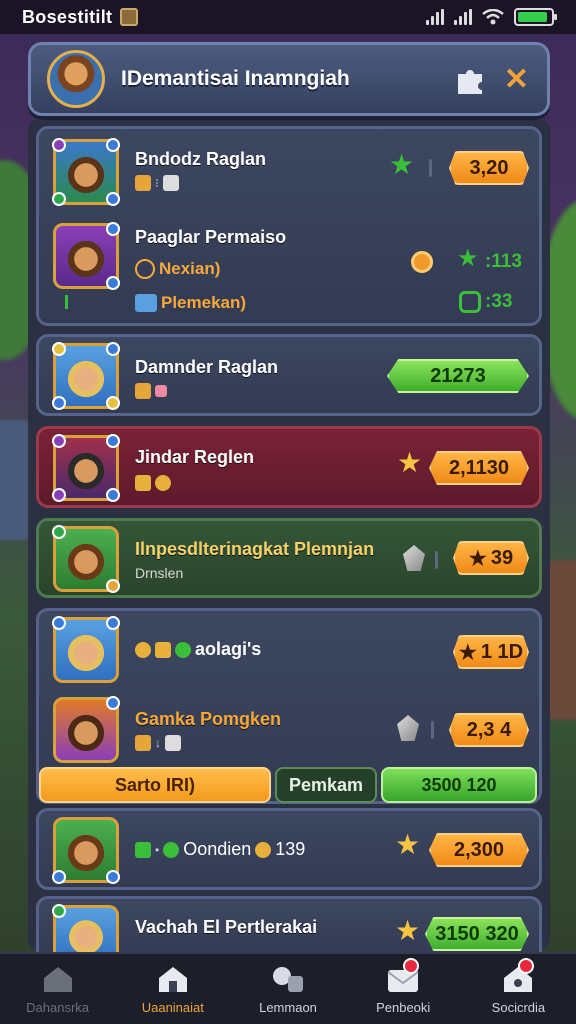 This screenshot has width=576, height=1024. Describe the element at coordinates (289, 849) in the screenshot. I see `list-item: • Oondien 139 ★ 2,300` at that location.